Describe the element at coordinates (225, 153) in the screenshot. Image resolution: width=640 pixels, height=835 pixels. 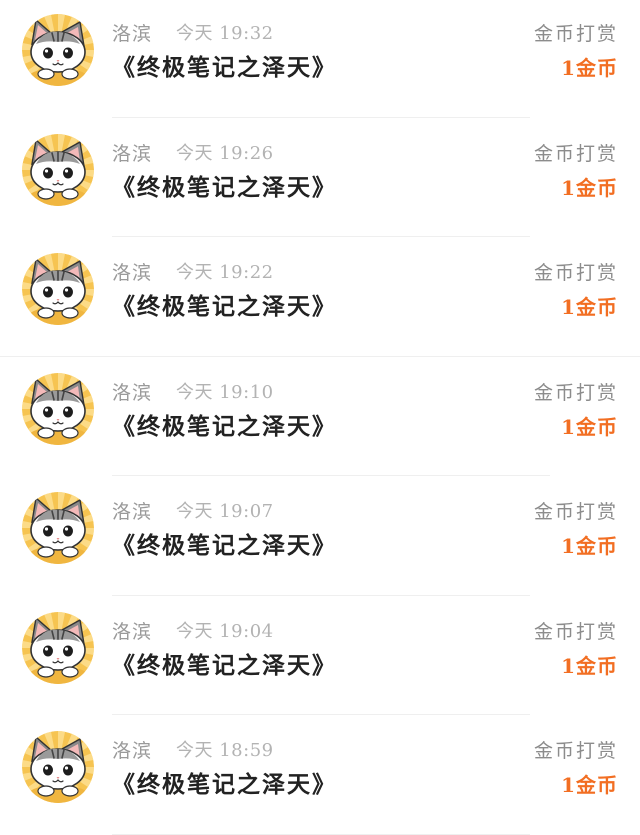
I see `reward-time: 今天 19:26` at that location.